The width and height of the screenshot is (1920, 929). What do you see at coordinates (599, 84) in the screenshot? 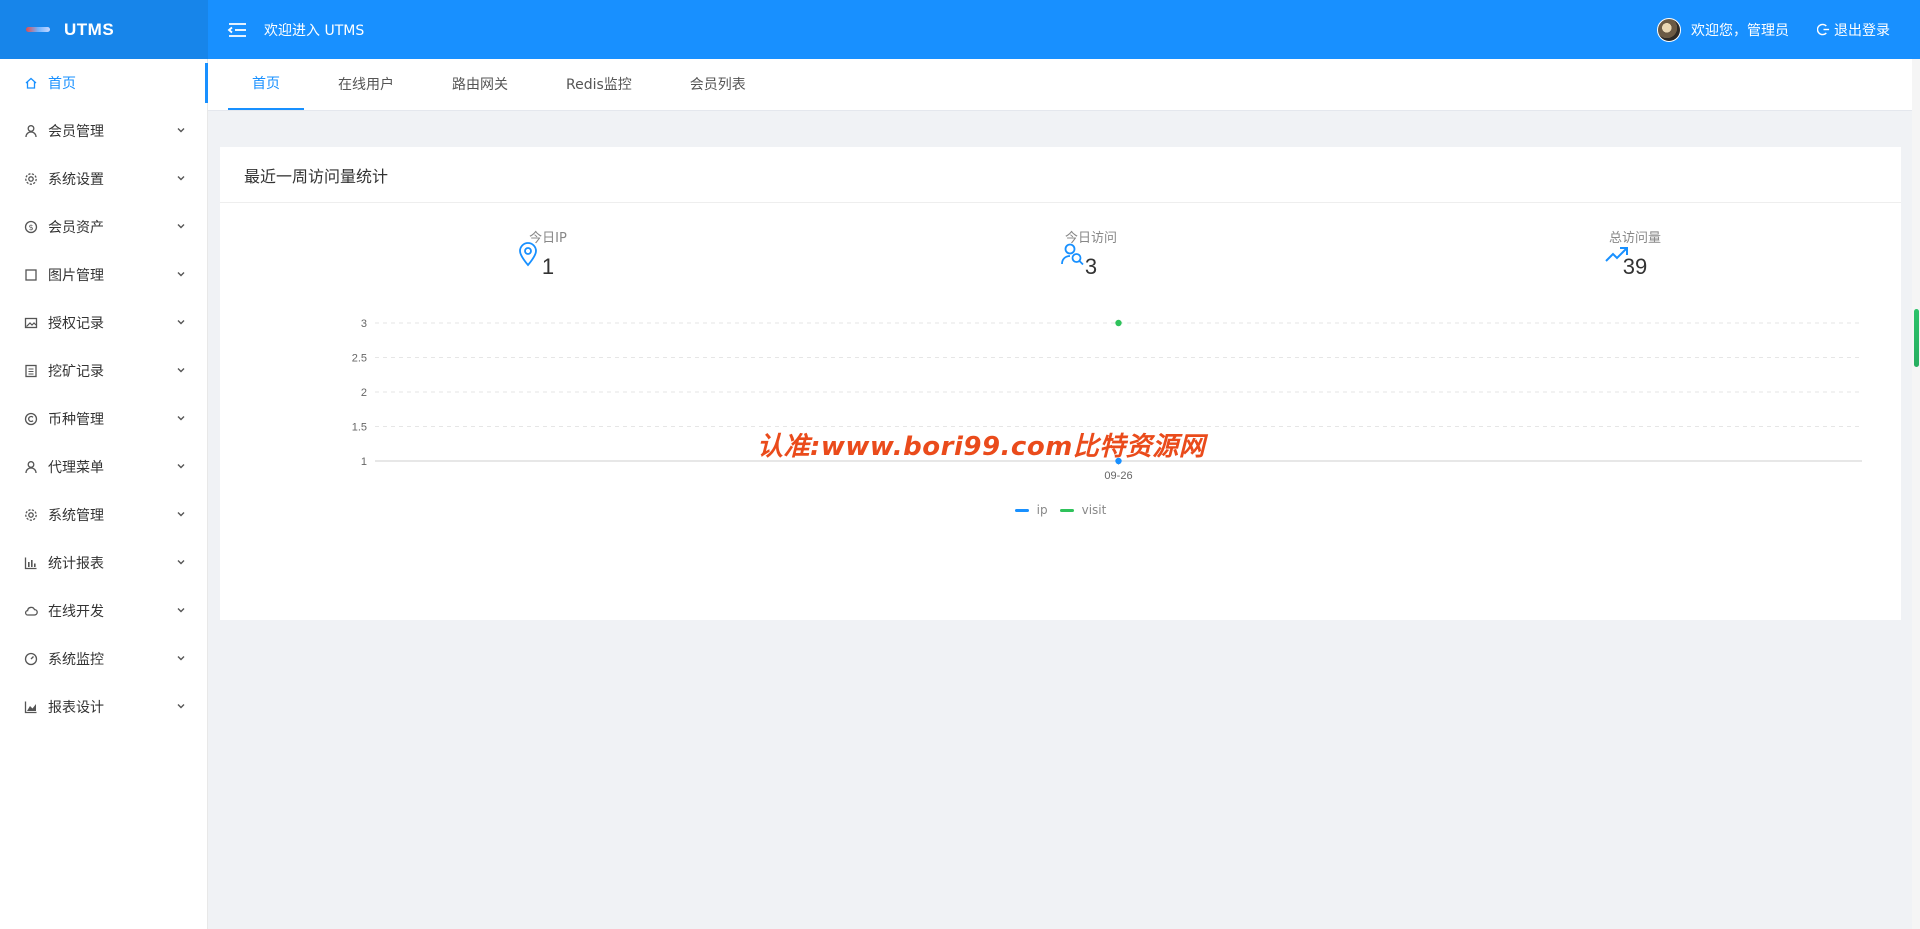
I see `tab: Redis监控` at bounding box center [599, 84].